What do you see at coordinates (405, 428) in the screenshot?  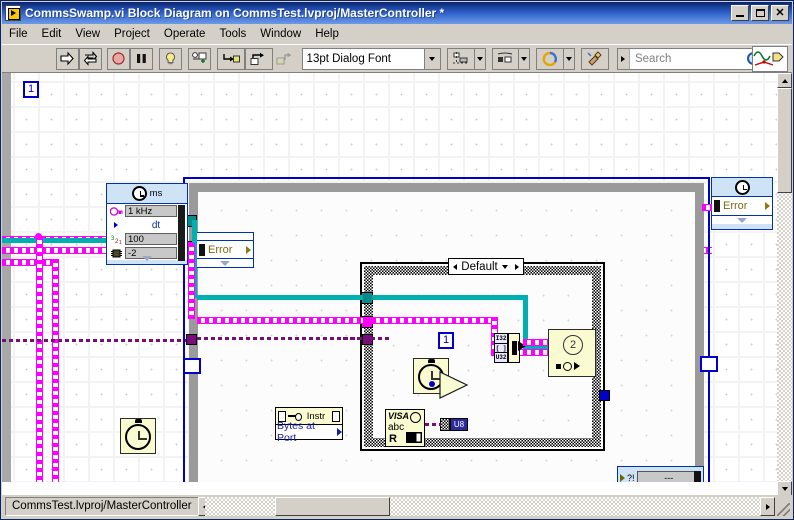 I see `visa-read-vi: VISA abc R` at bounding box center [405, 428].